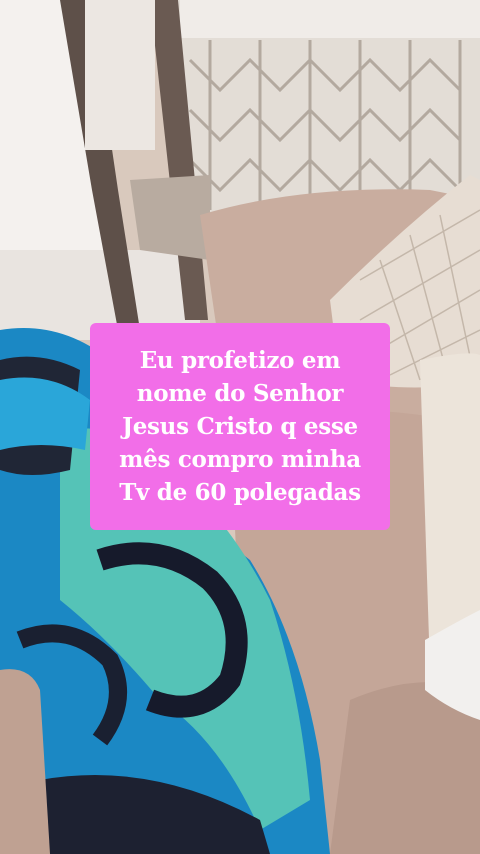 Image resolution: width=480 pixels, height=854 pixels. I want to click on chair-seat, so click(170, 217).